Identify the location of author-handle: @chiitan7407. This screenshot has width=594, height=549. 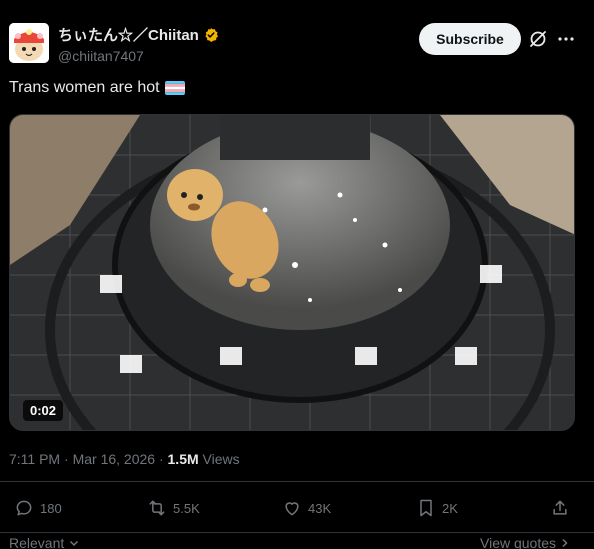
(138, 56).